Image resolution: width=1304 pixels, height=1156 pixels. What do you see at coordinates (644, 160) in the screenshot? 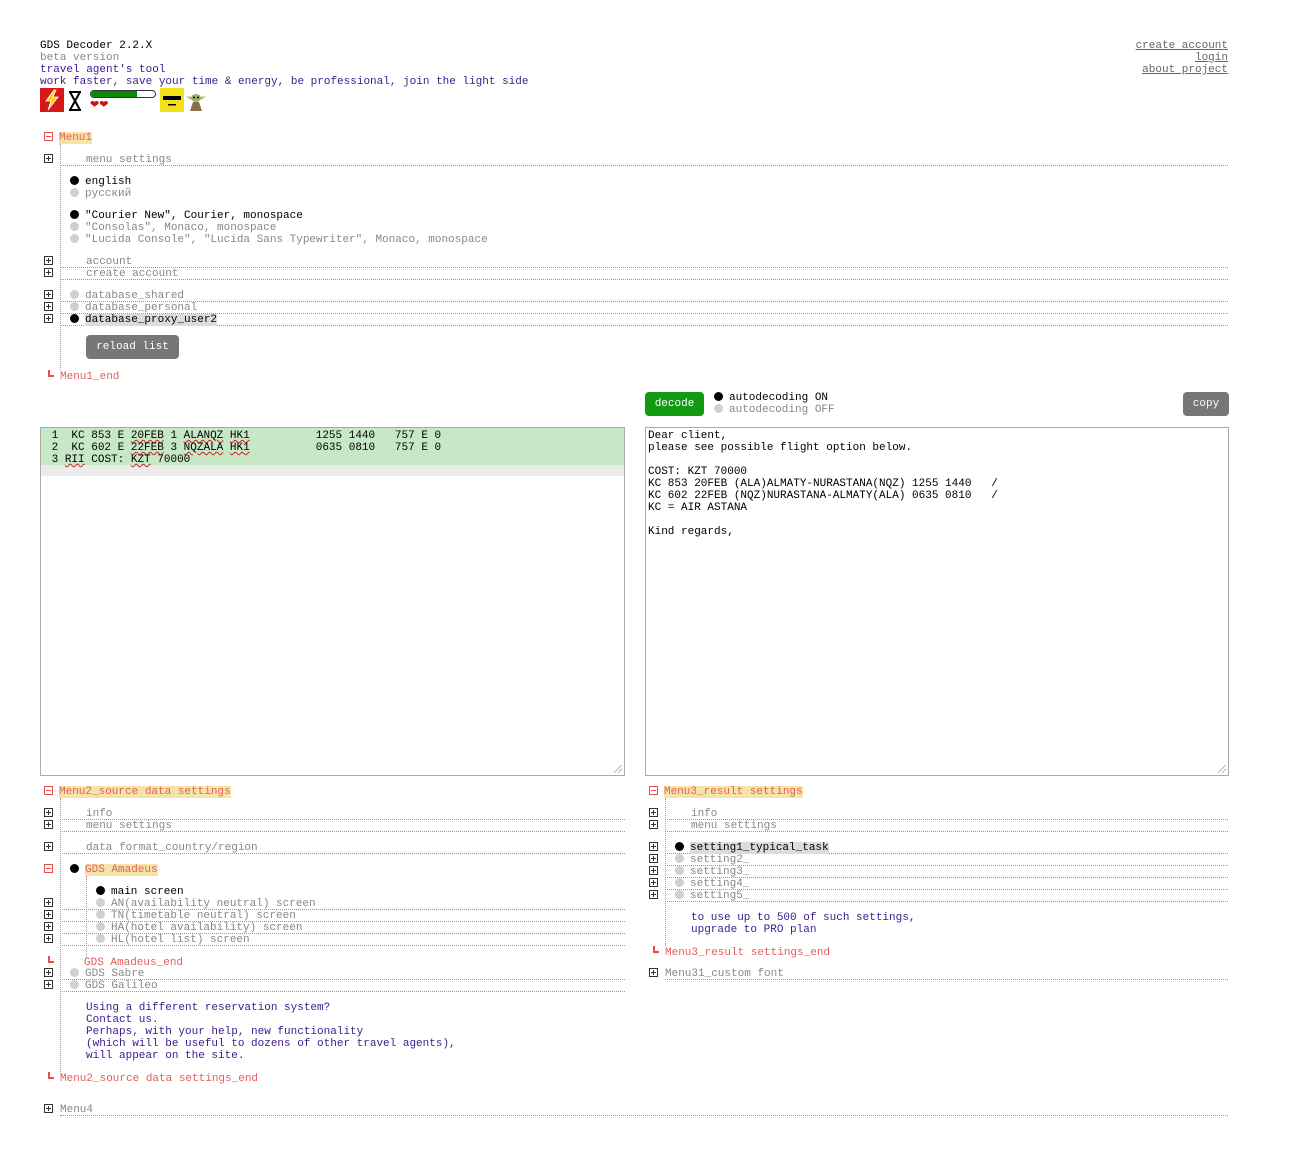
I see `menu1-settings-row` at bounding box center [644, 160].